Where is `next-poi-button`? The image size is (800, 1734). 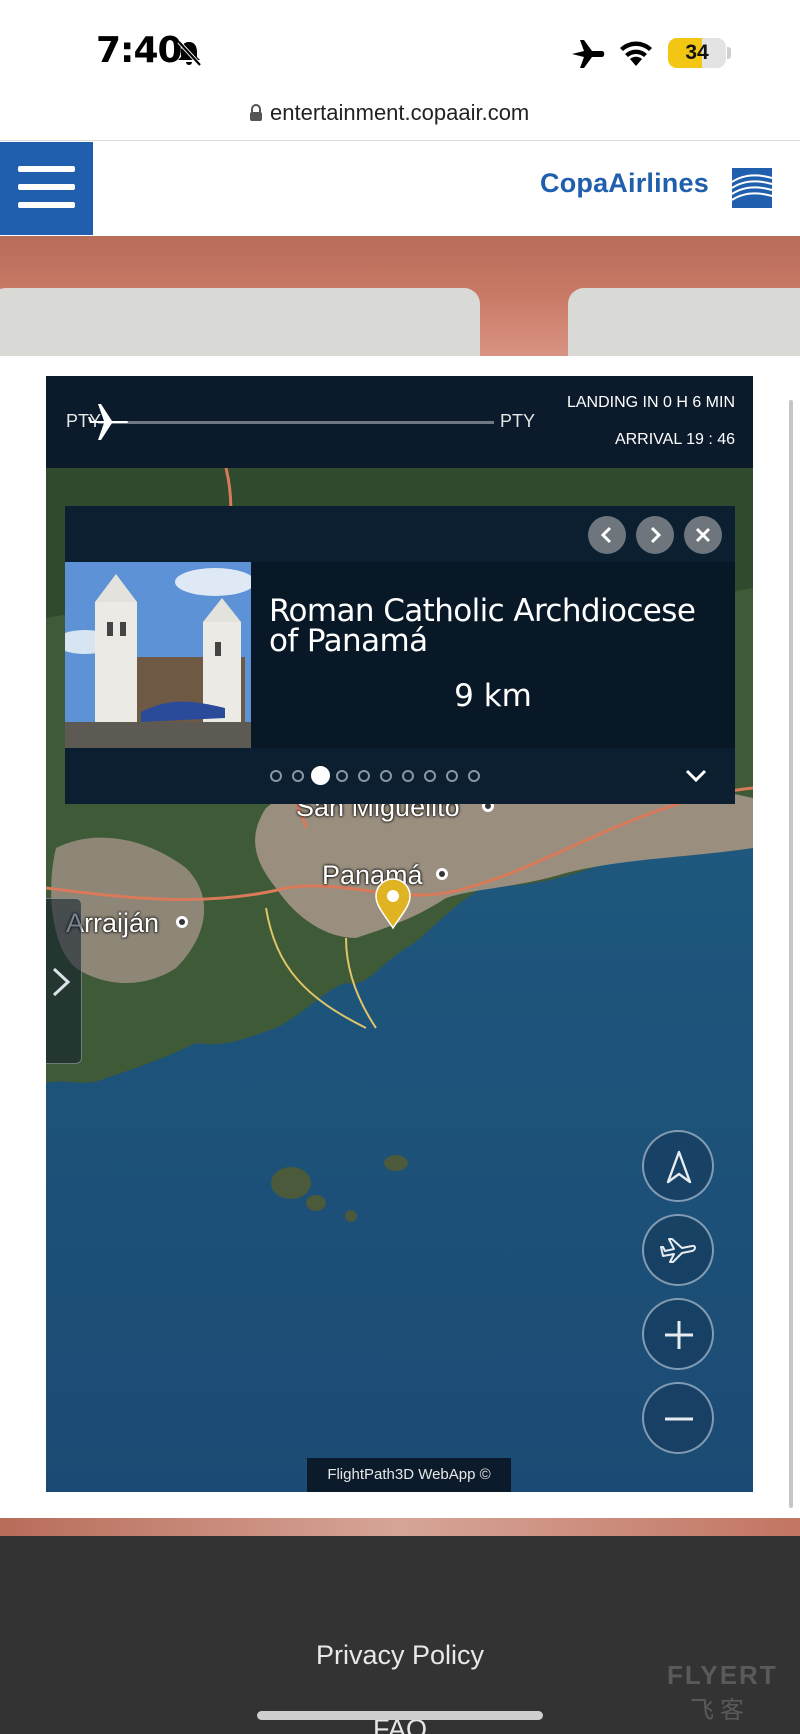
next-poi-button is located at coordinates (655, 535).